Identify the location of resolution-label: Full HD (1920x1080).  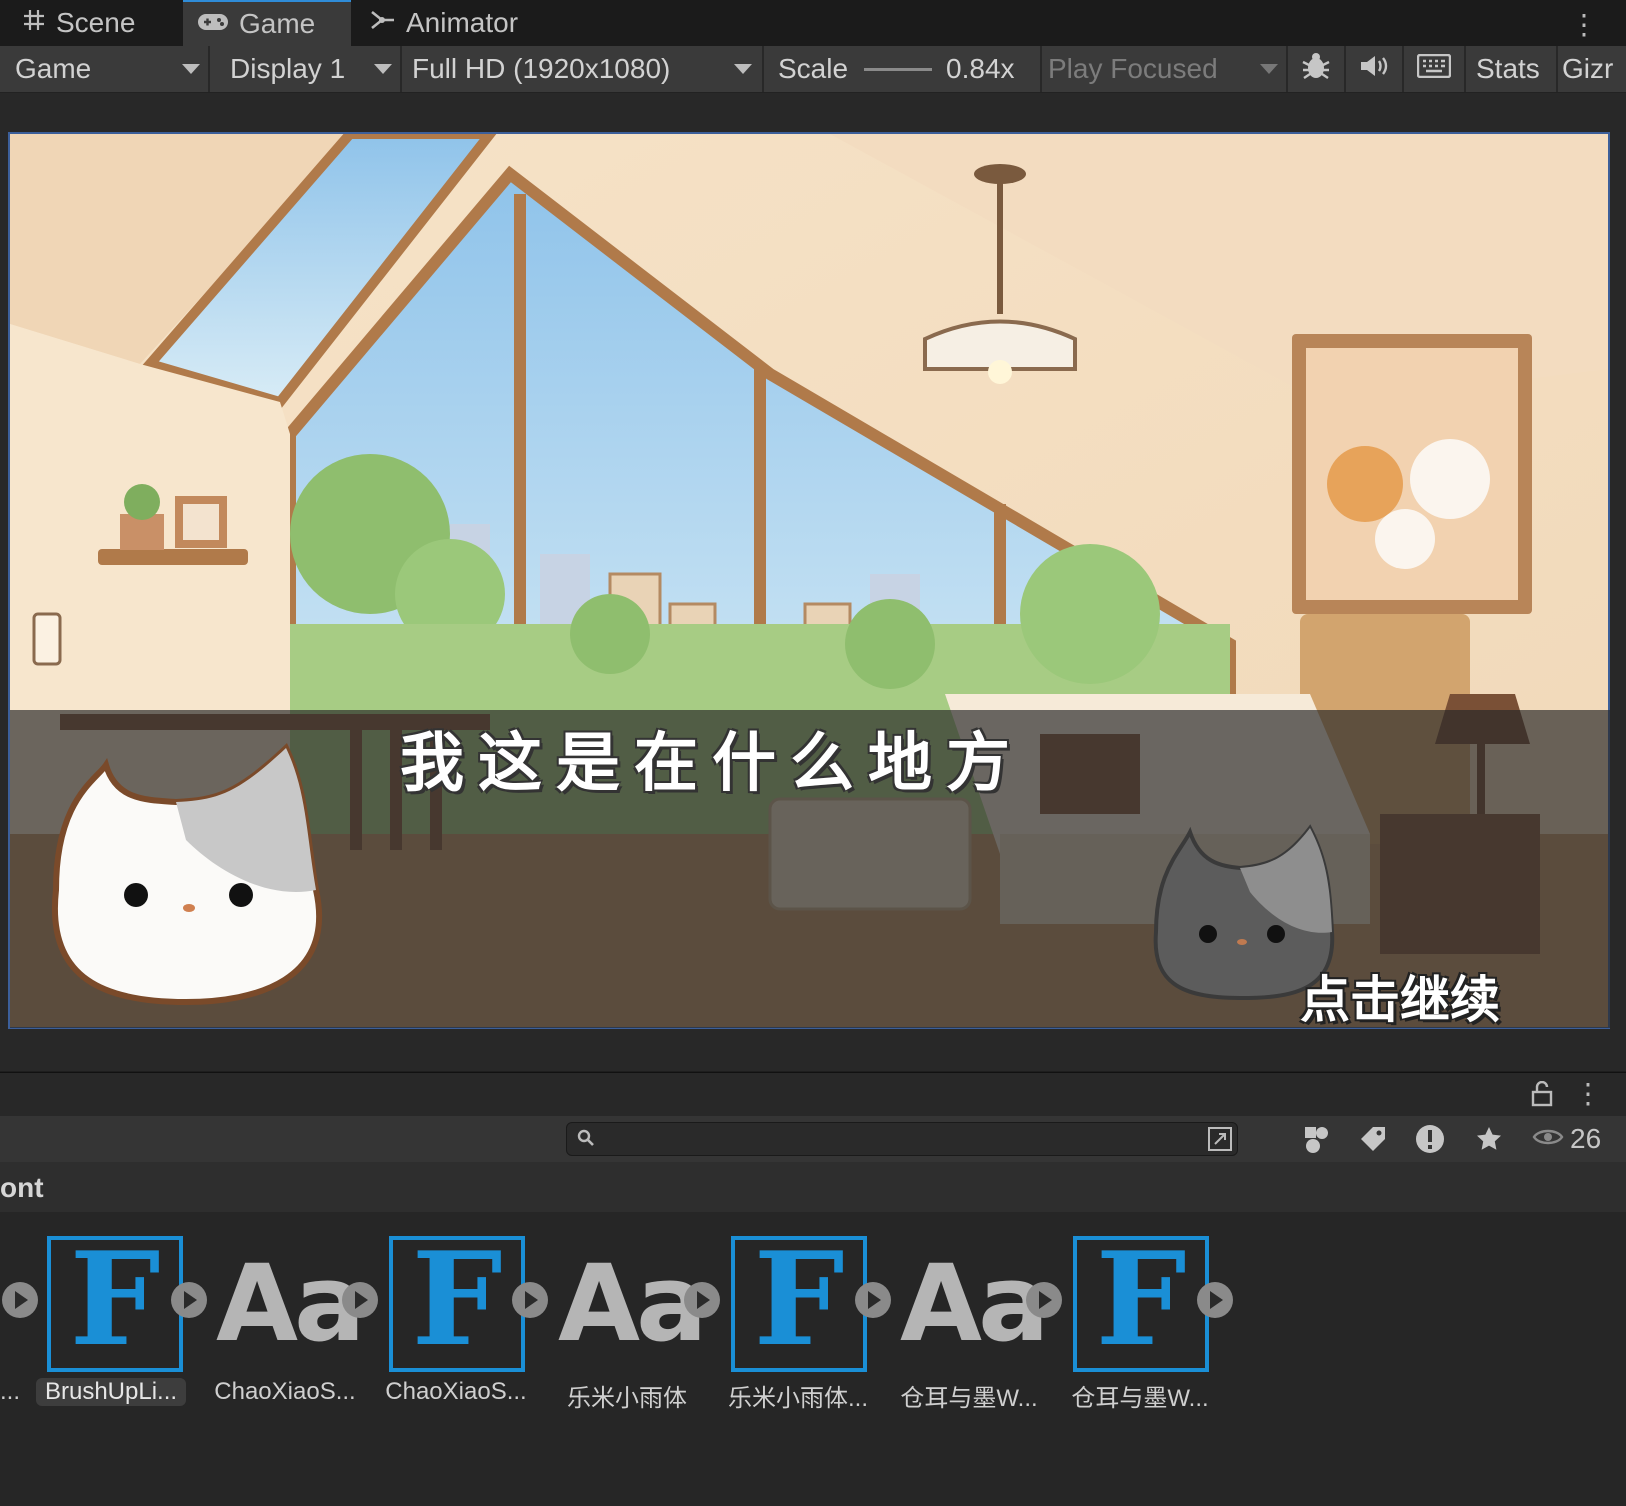
(541, 68).